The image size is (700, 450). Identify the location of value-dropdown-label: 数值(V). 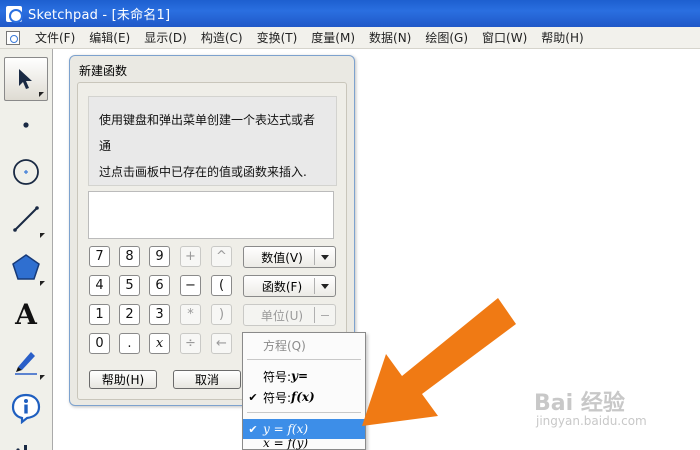
(282, 257).